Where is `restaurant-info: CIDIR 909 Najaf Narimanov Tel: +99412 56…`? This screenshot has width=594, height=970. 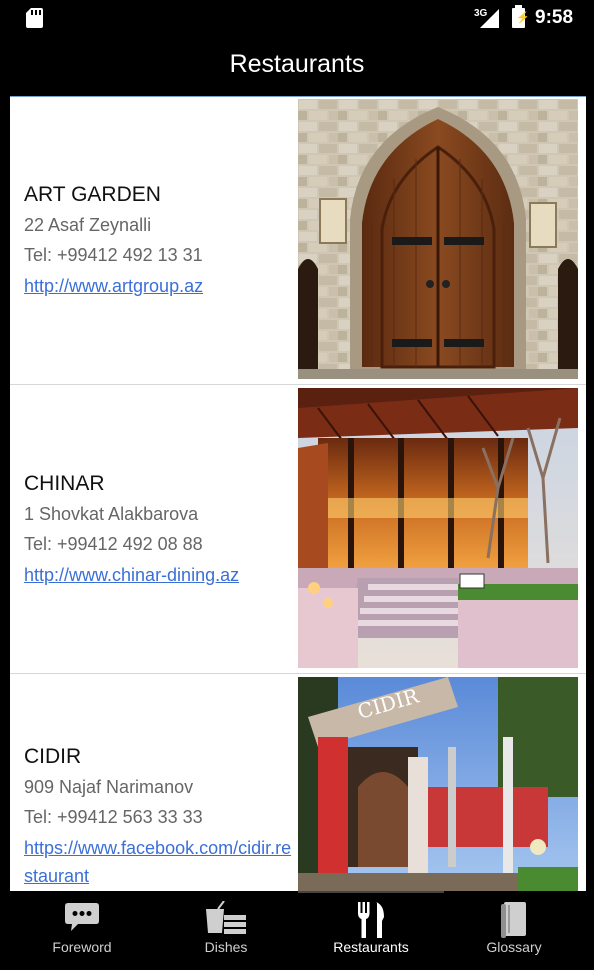
restaurant-info: CIDIR 909 Najaf Narimanov Tel: +99412 56… is located at coordinates (159, 816).